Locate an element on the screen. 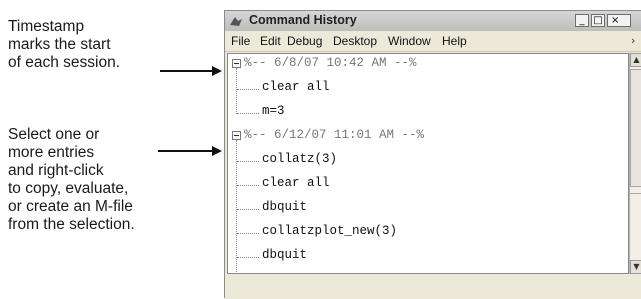  callout-line: from the selection. is located at coordinates (71, 224).